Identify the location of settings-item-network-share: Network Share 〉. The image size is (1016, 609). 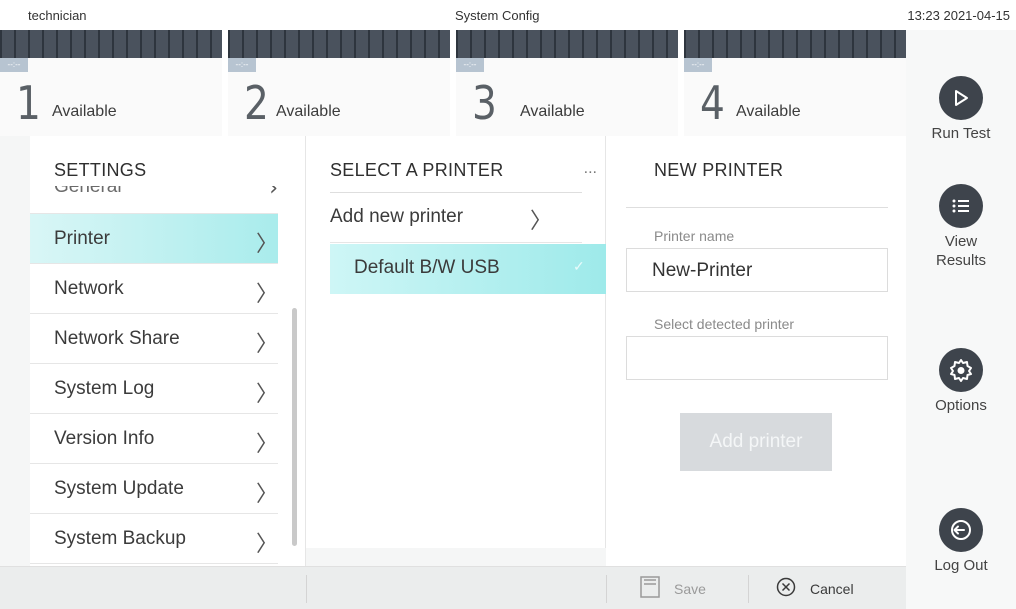
(154, 339).